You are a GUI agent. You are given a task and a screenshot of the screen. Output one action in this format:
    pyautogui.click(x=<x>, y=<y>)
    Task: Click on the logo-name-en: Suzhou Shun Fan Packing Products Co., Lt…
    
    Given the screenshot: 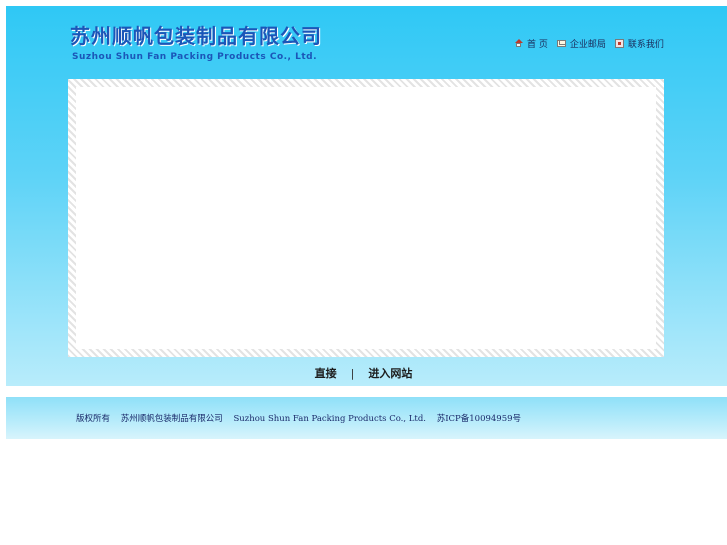 What is the action you would take?
    pyautogui.click(x=194, y=57)
    